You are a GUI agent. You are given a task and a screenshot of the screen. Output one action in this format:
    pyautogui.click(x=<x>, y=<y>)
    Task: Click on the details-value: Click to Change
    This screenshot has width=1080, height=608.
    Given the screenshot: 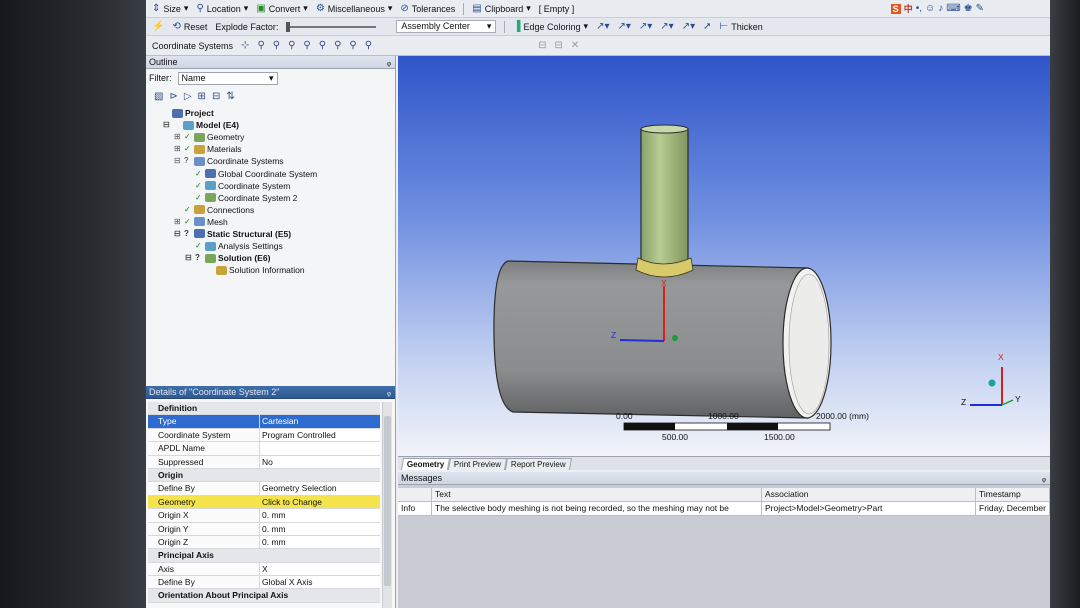 What is the action you would take?
    pyautogui.click(x=320, y=502)
    